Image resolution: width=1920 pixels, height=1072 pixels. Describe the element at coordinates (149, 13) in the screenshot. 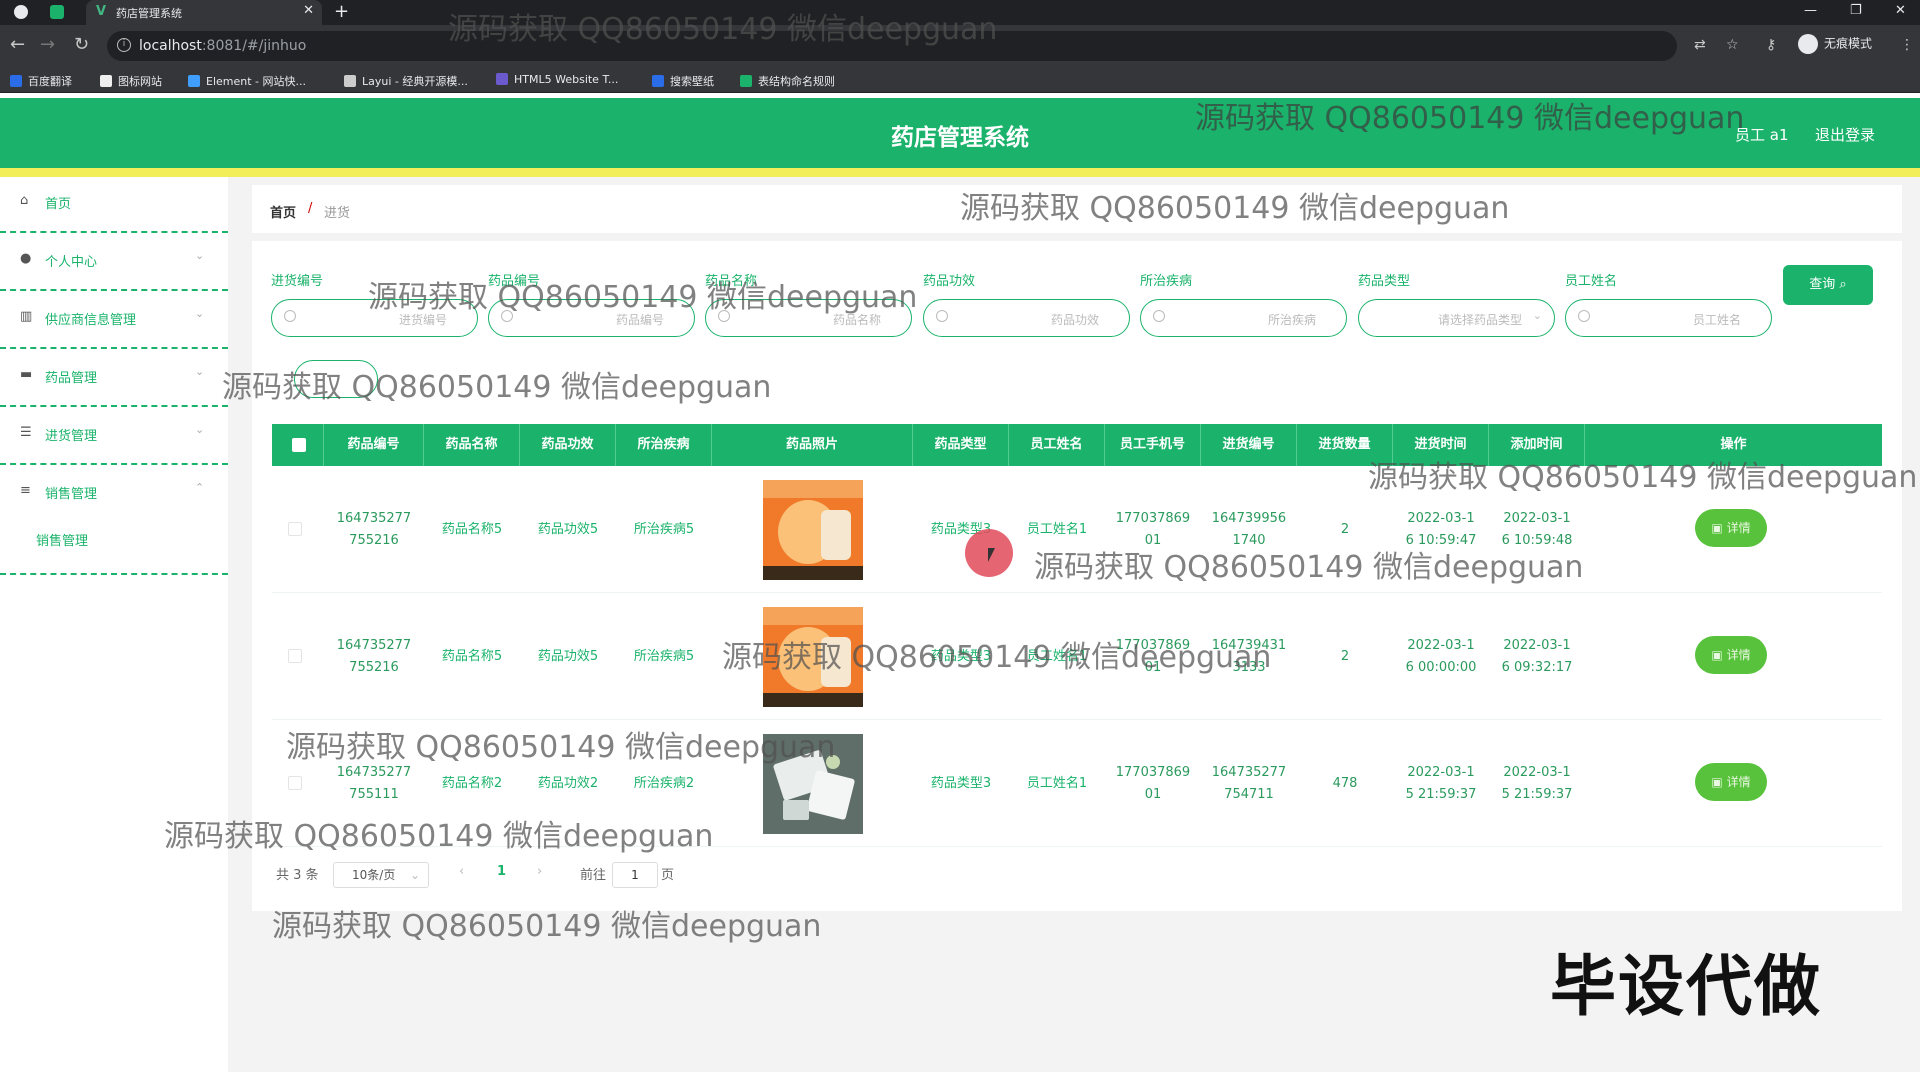

I see `tab-title: 药店管理系统` at that location.